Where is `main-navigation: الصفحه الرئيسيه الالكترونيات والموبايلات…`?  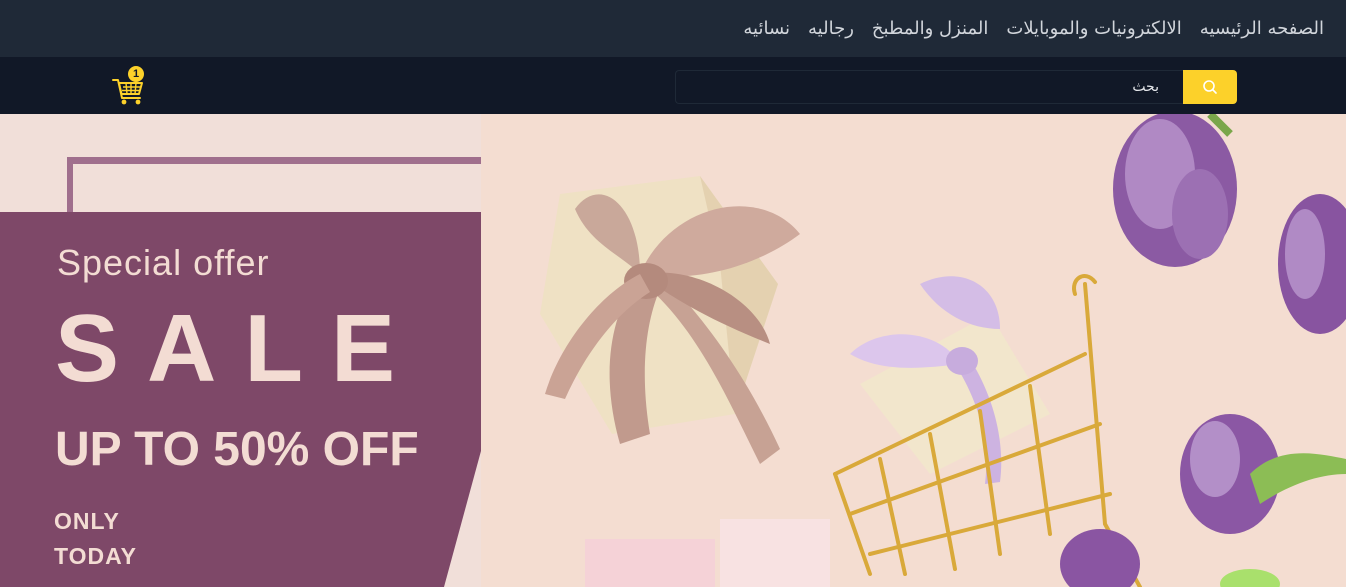
main-navigation: الصفحه الرئيسيه الالكترونيات والموبايلات… is located at coordinates (673, 28).